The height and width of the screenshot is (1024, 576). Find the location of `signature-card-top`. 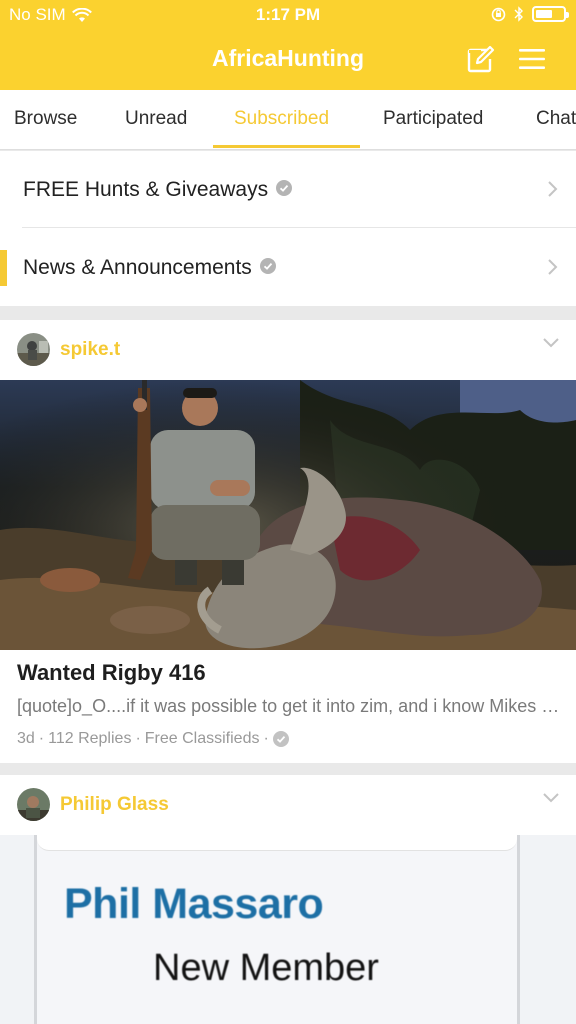

signature-card-top is located at coordinates (277, 843).